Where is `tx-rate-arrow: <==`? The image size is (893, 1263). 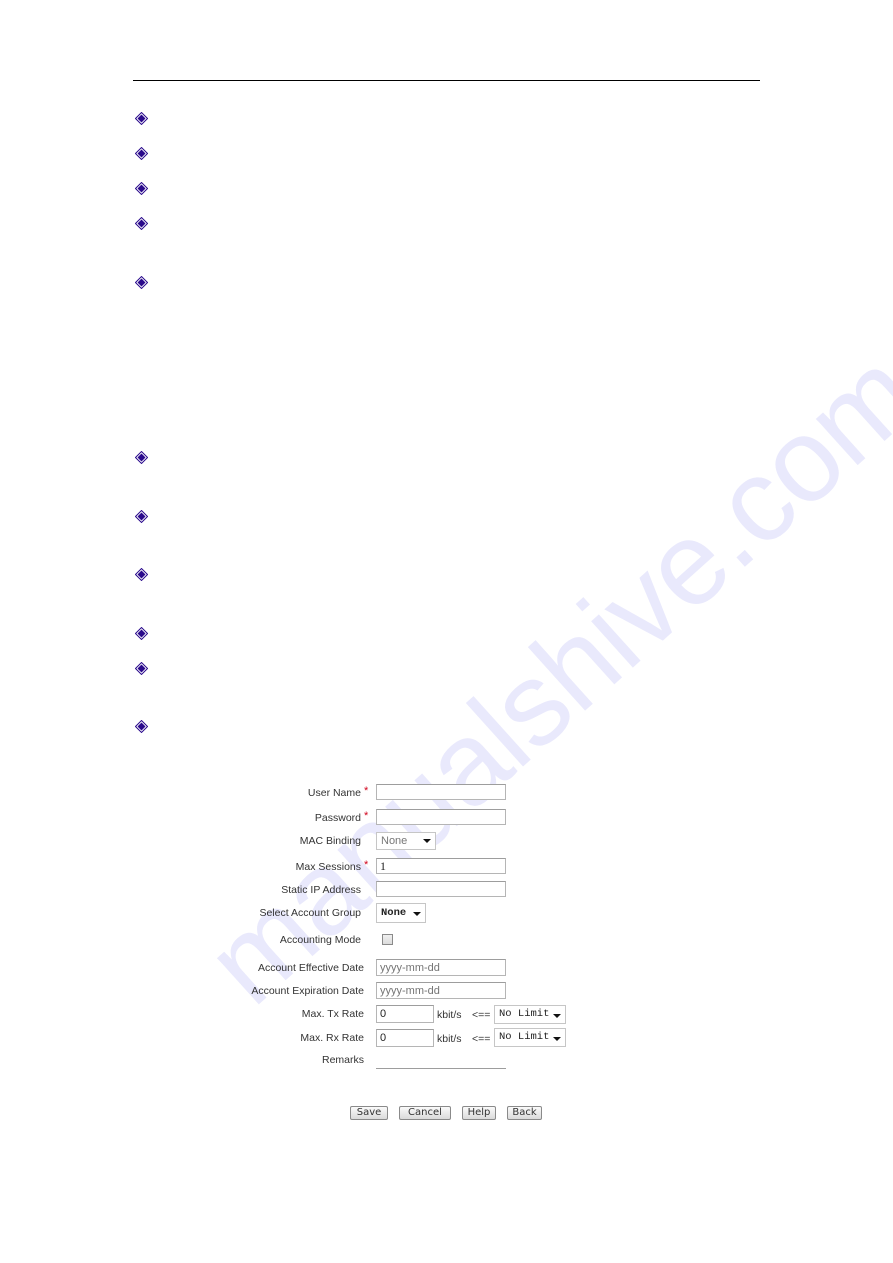
tx-rate-arrow: <== is located at coordinates (481, 1015).